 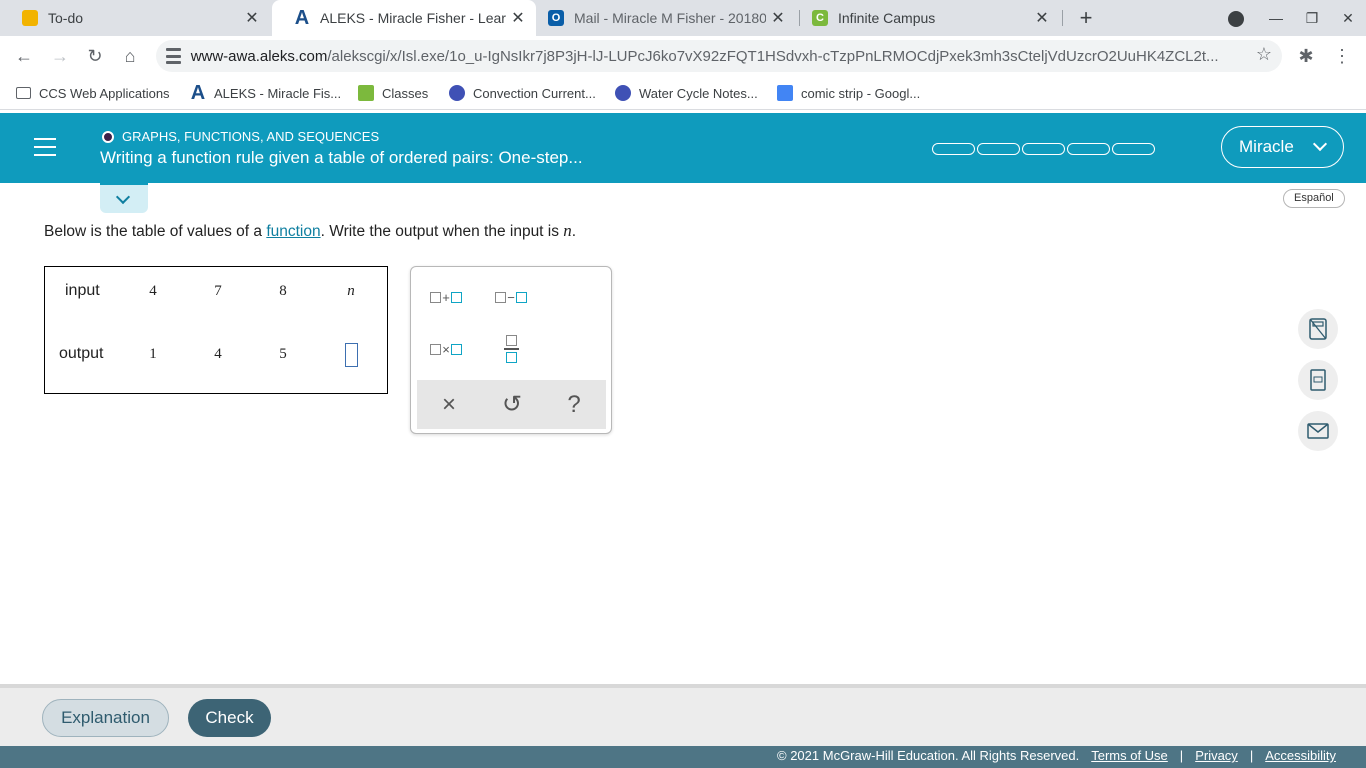 What do you see at coordinates (218, 291) in the screenshot?
I see `input-cell: 7` at bounding box center [218, 291].